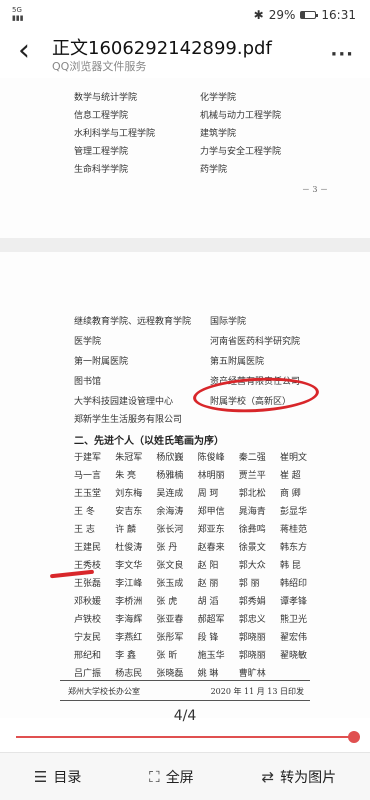  What do you see at coordinates (293, 656) in the screenshot?
I see `name-cell: 翟晓敏` at bounding box center [293, 656].